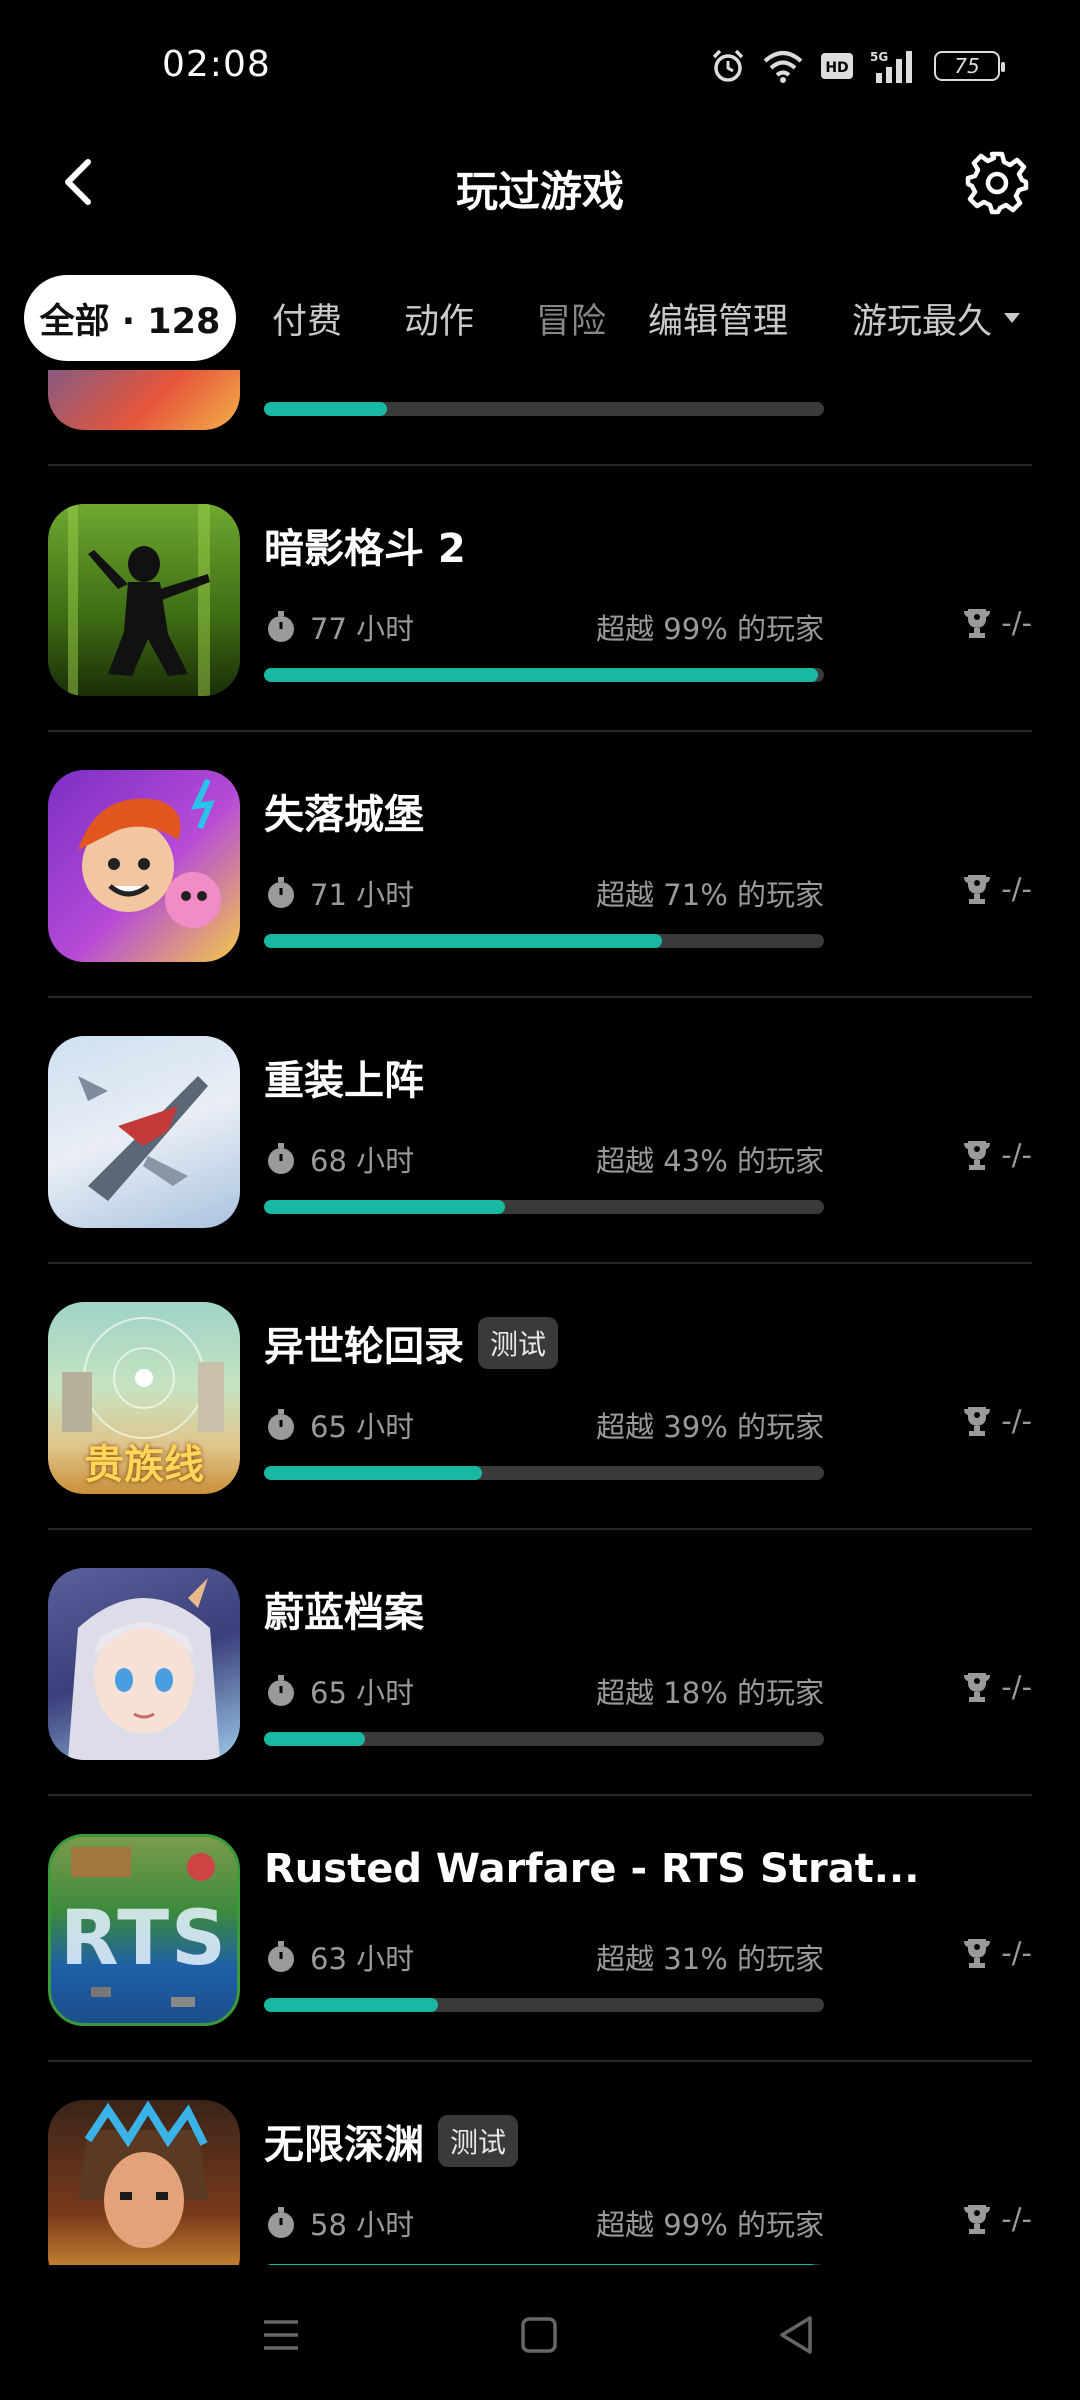  Describe the element at coordinates (544, 626) in the screenshot. I see `game-meta: 77 小时 超越 99% 的玩家` at that location.